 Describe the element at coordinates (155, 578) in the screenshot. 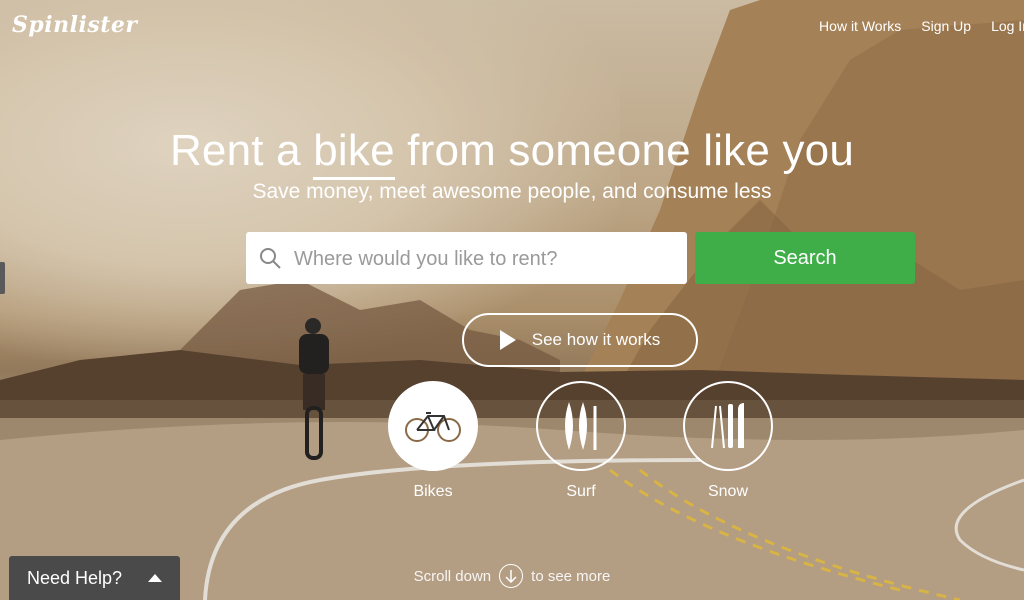

I see `chevron-up-icon` at that location.